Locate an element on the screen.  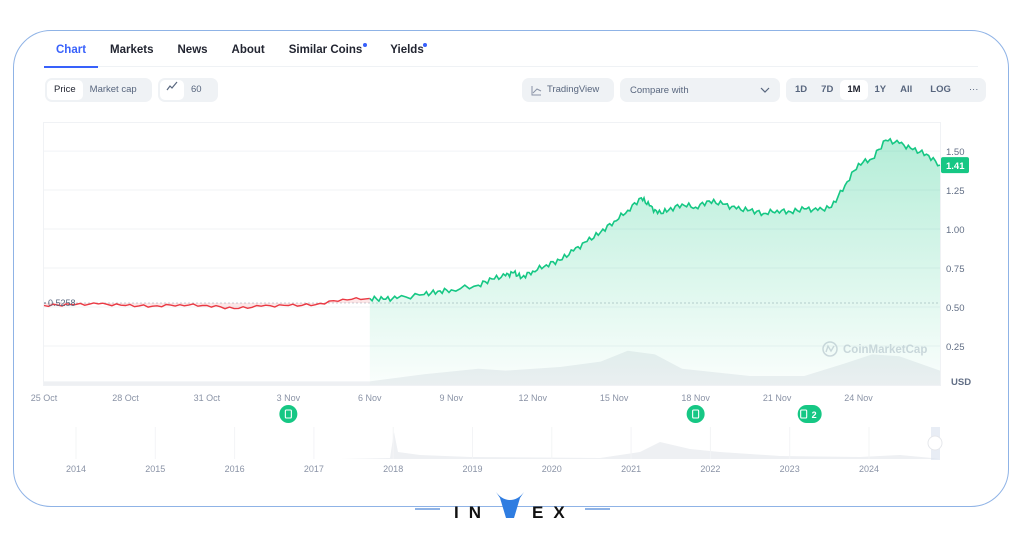
range-1y: 1Y is located at coordinates (881, 90).